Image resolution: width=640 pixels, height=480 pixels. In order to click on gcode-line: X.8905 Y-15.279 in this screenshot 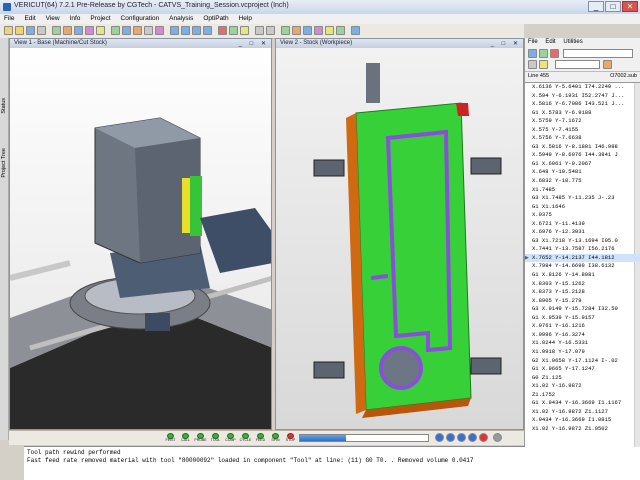, I will do `click(582, 301)`.